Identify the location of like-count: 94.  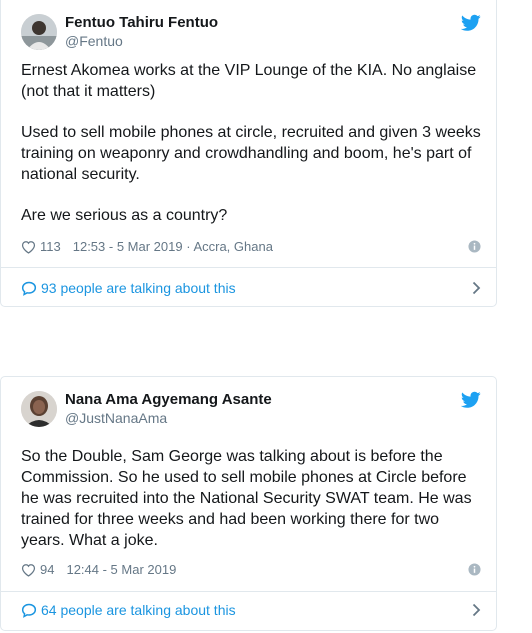
(47, 569).